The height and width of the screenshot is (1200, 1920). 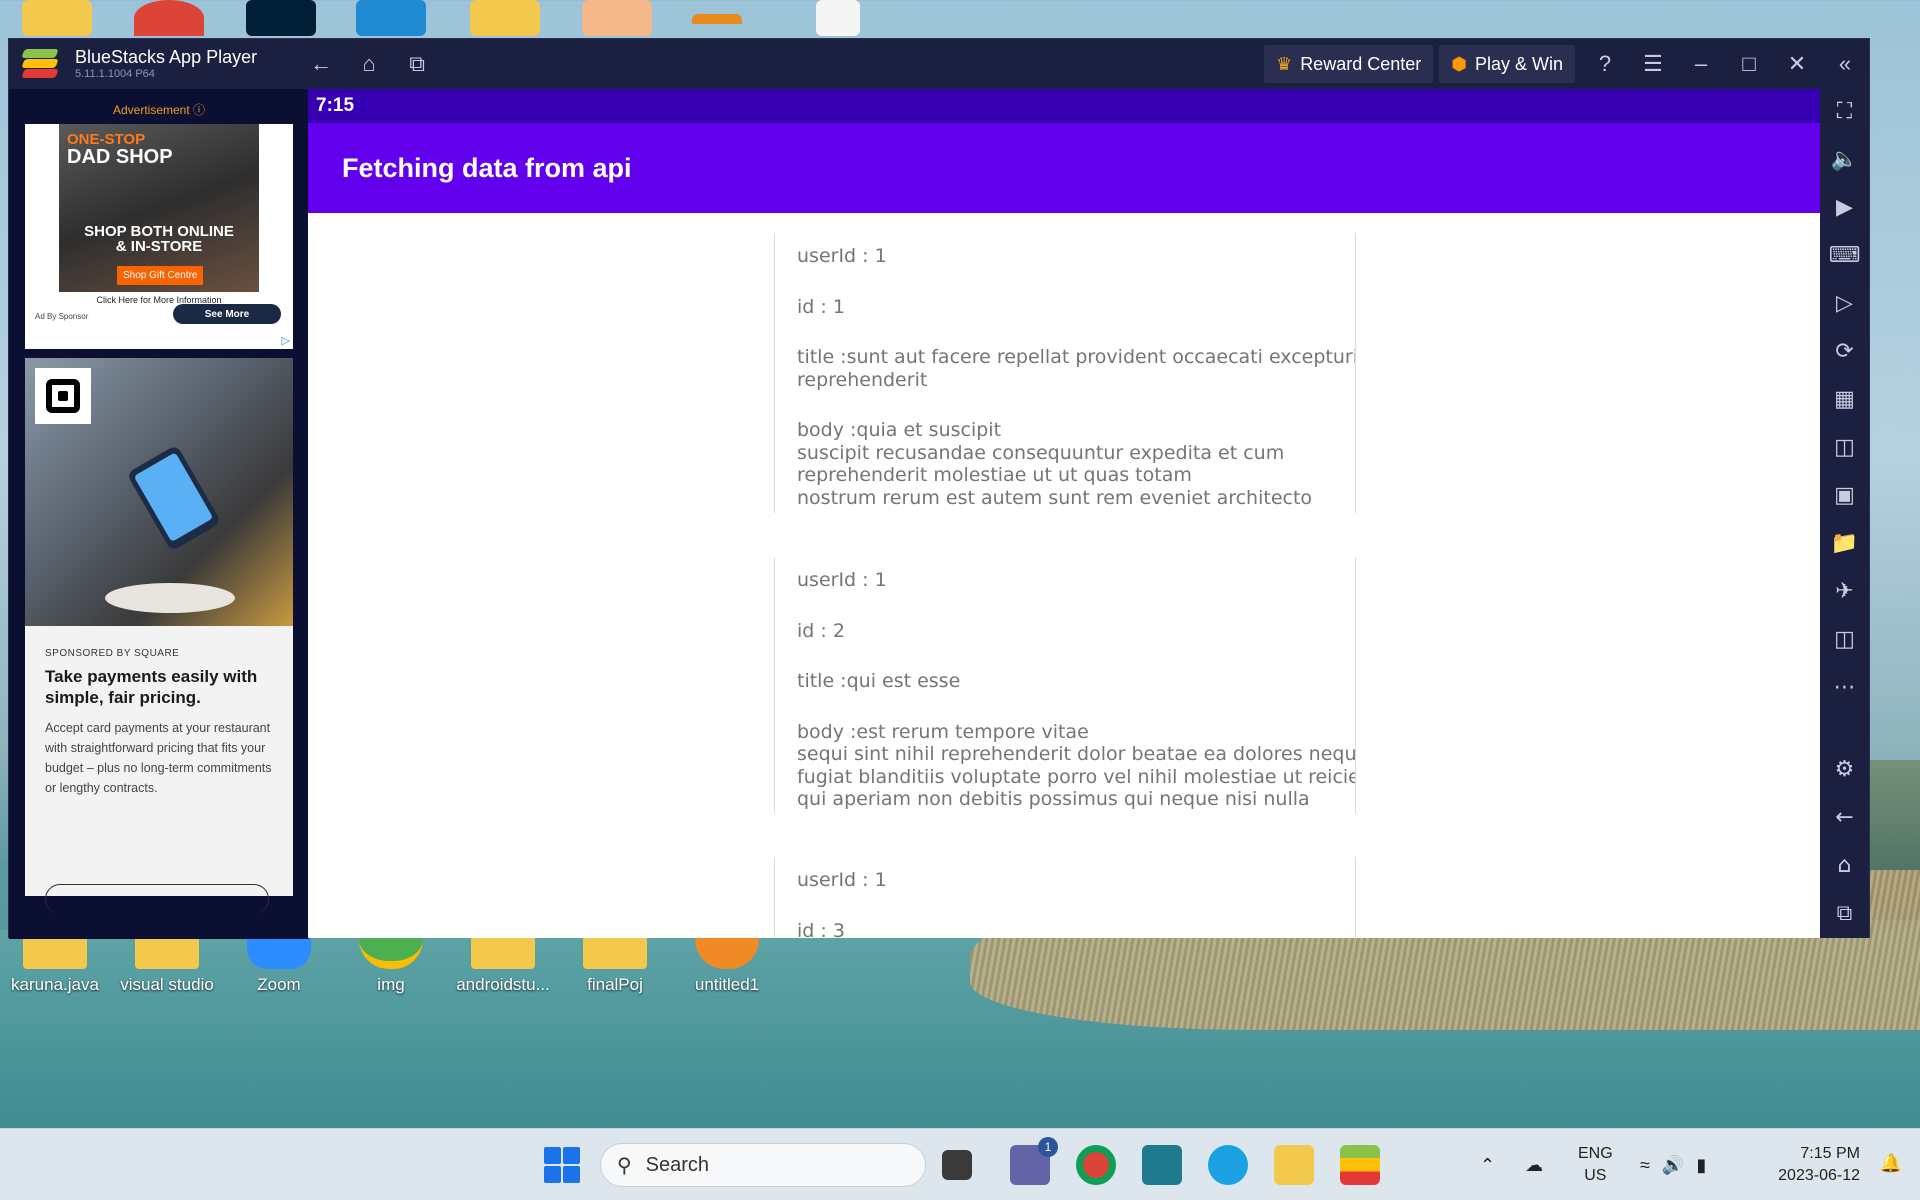 What do you see at coordinates (40, 64) in the screenshot?
I see `bluestacks-logo-icon` at bounding box center [40, 64].